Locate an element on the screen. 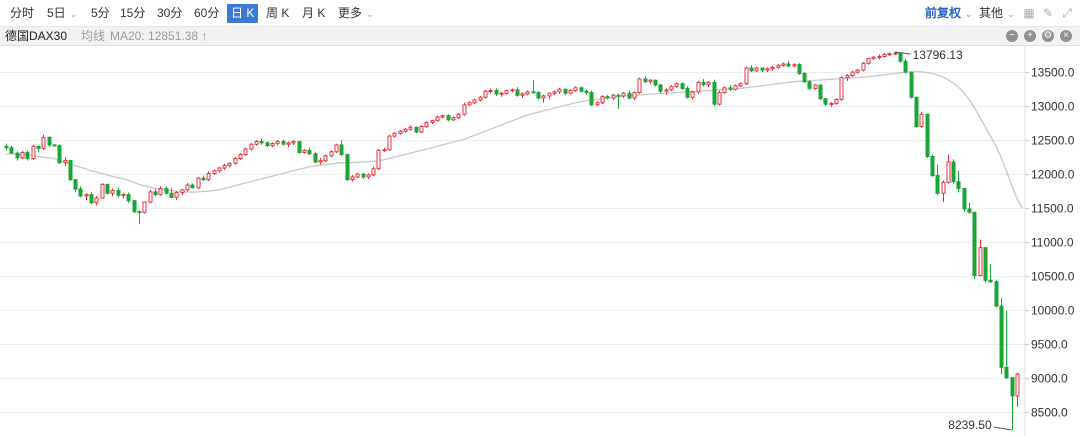 The width and height of the screenshot is (1080, 436). period-tab: 月 K is located at coordinates (313, 13).